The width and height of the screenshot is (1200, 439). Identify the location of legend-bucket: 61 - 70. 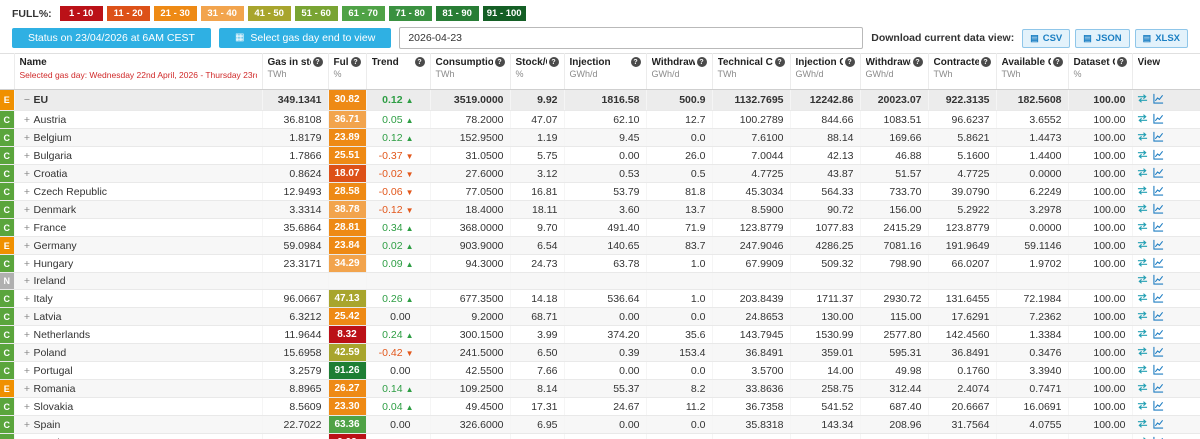
(363, 13).